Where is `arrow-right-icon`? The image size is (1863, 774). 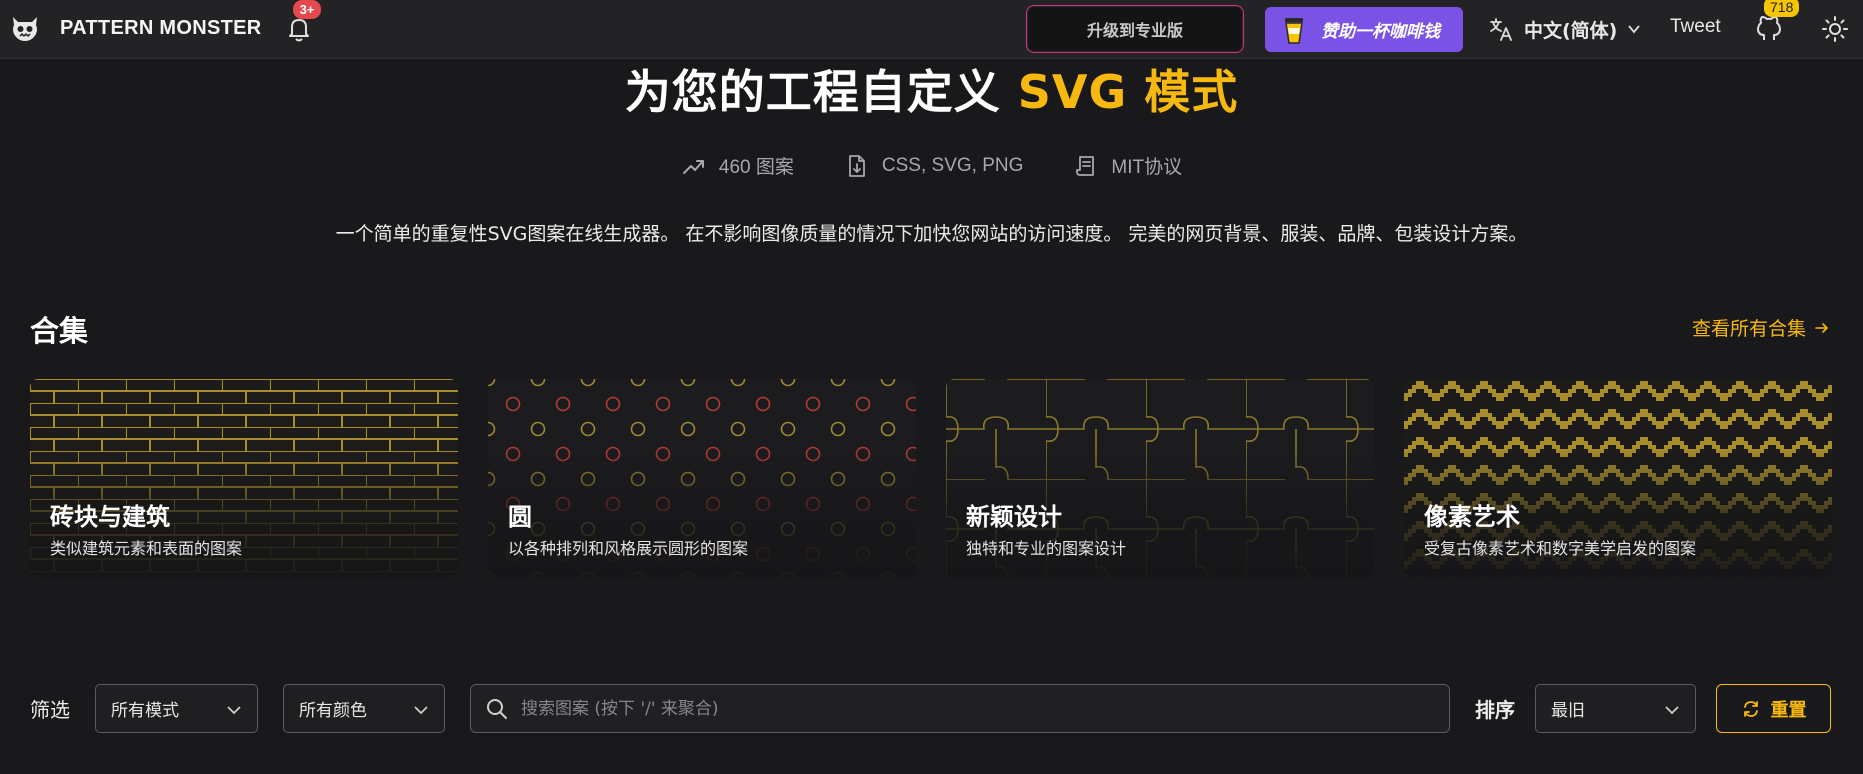
arrow-right-icon is located at coordinates (1821, 327).